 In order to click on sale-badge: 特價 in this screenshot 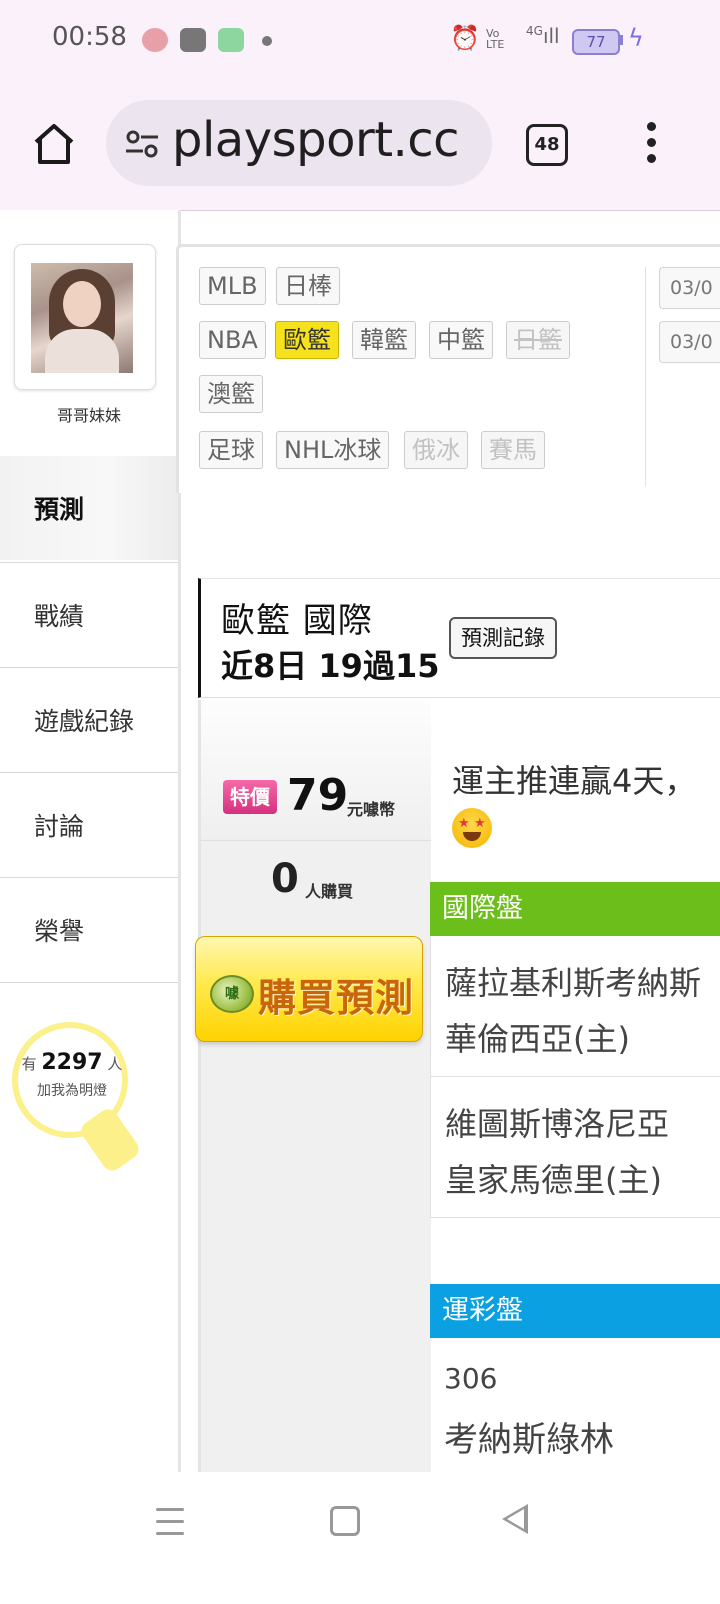, I will do `click(250, 797)`.